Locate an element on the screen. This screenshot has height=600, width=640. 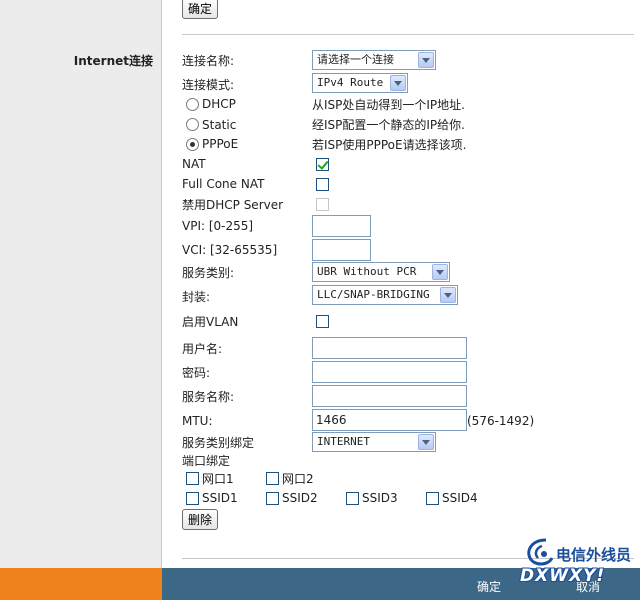
port-checkbox-ssid4 is located at coordinates (432, 498).